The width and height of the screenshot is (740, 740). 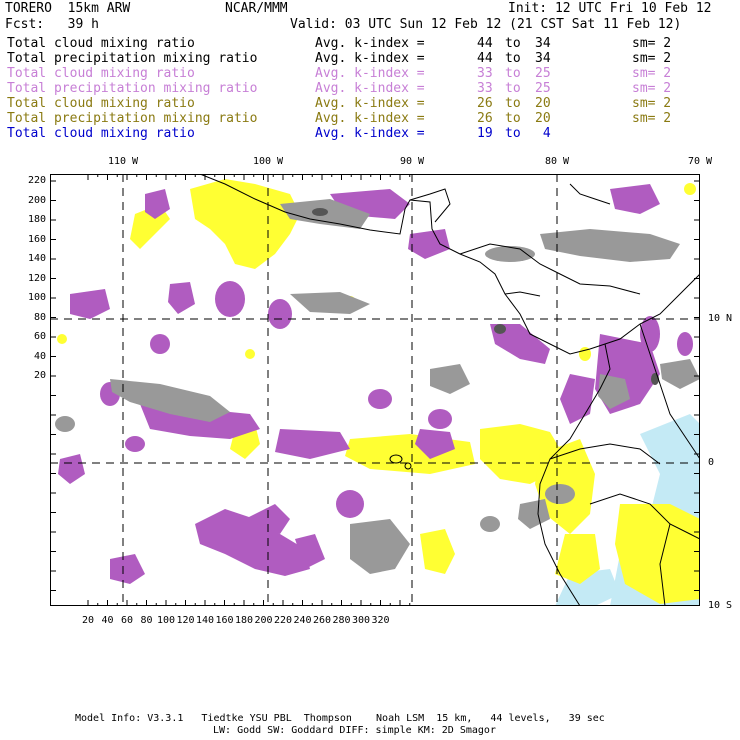 What do you see at coordinates (700, 161) in the screenshot?
I see `lon-label: 70 W` at bounding box center [700, 161].